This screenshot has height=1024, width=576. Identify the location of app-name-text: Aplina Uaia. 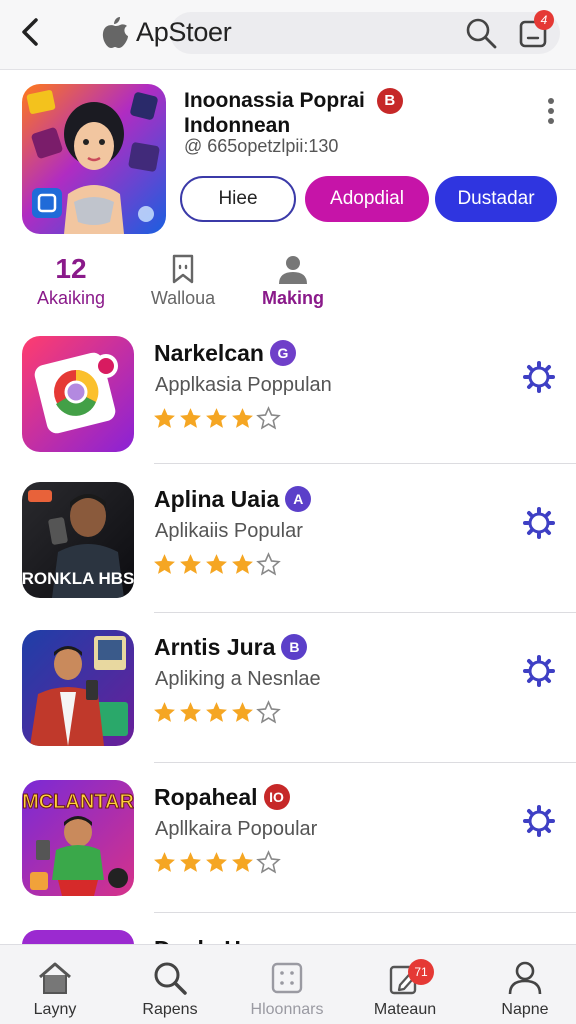
(217, 499).